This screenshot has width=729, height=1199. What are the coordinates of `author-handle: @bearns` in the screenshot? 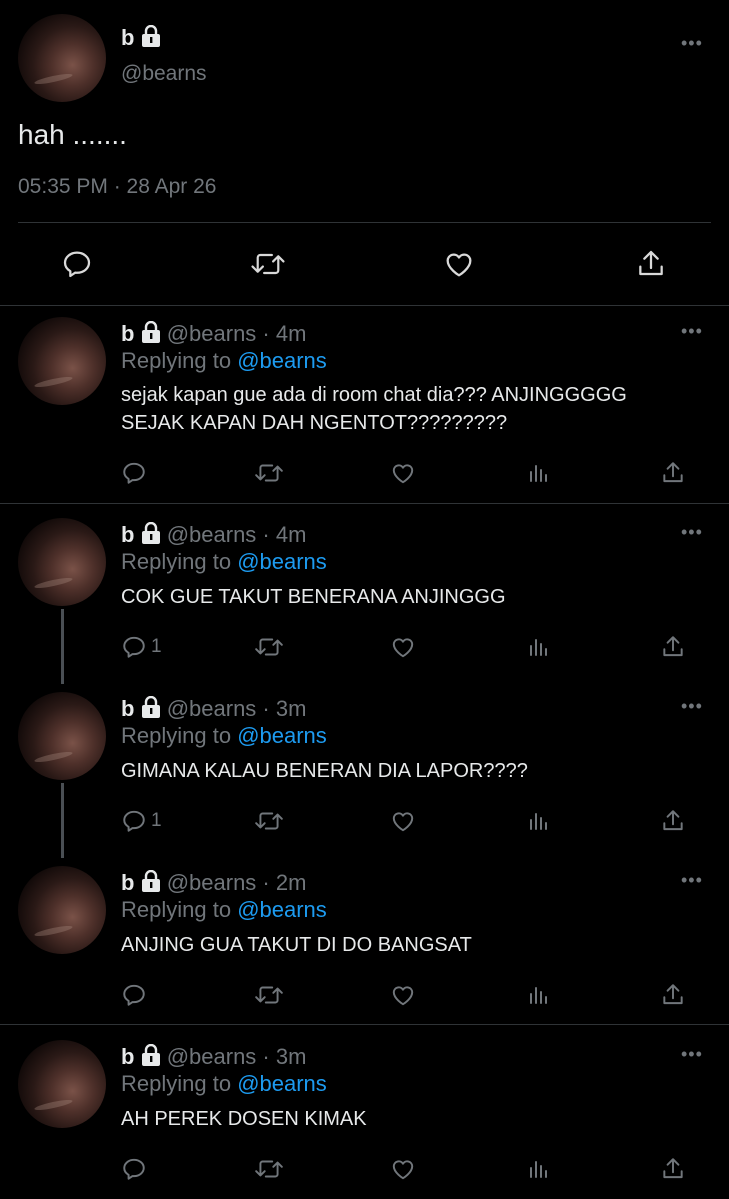 It's located at (164, 74).